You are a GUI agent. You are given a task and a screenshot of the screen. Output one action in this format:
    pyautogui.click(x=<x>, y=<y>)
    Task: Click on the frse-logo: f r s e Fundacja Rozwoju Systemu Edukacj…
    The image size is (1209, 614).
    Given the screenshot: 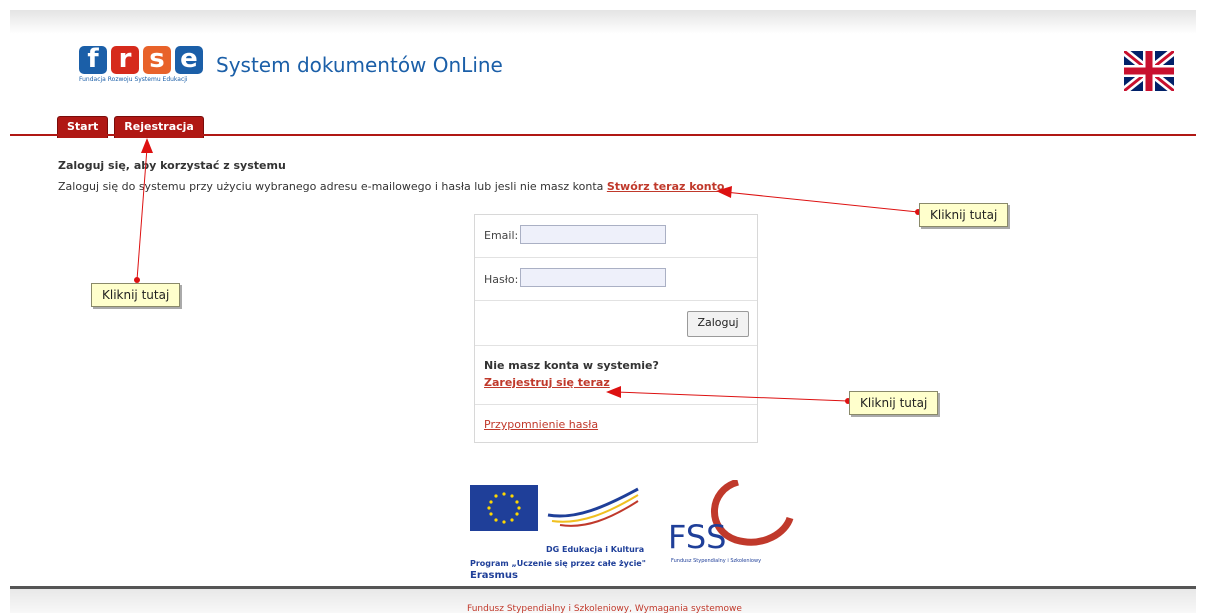 What is the action you would take?
    pyautogui.click(x=141, y=64)
    